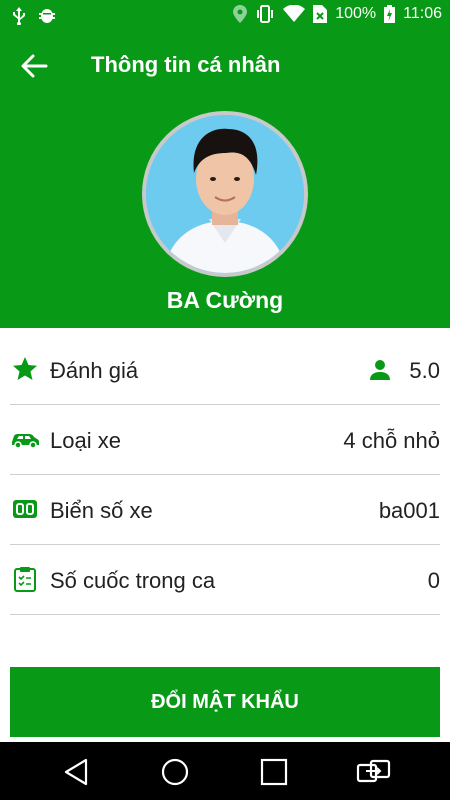  I want to click on android-debug-icon, so click(47, 16).